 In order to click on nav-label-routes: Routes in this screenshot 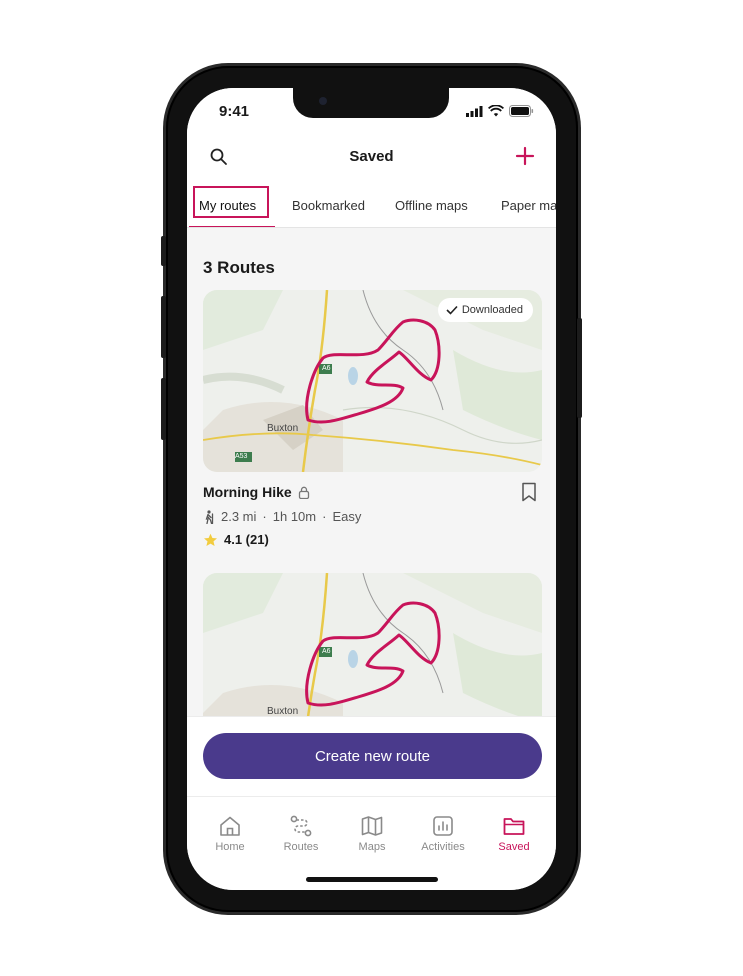, I will do `click(301, 847)`.